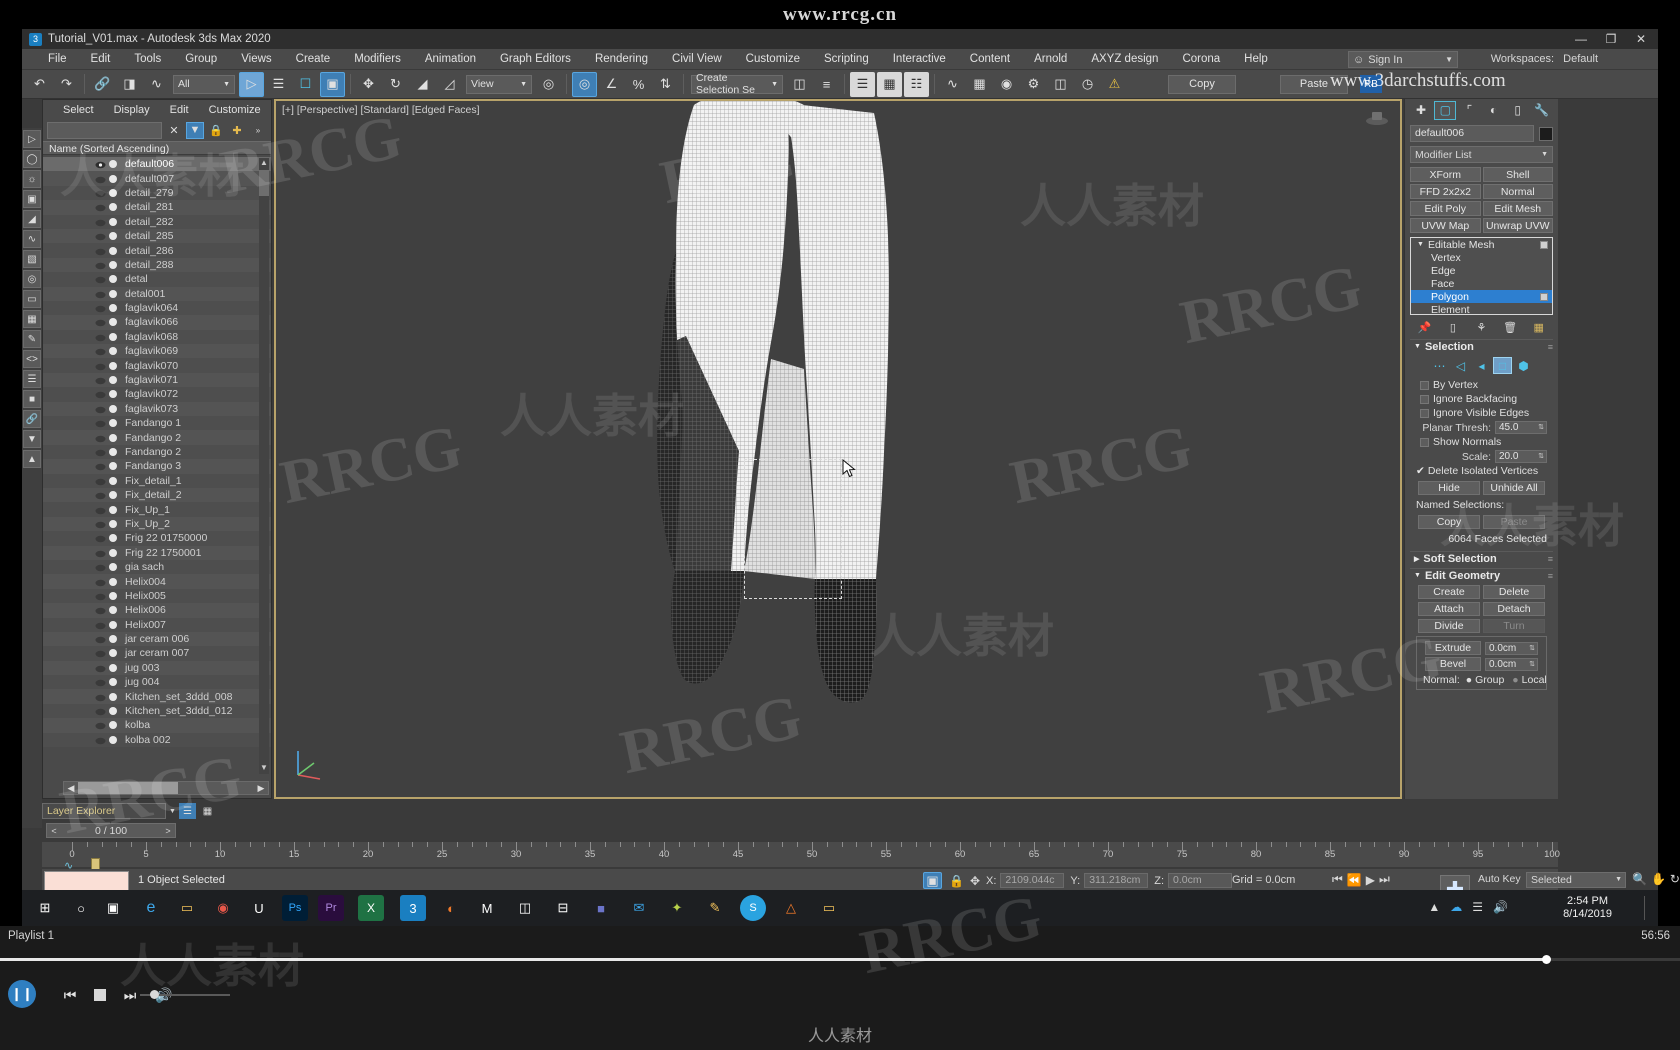 The image size is (1680, 1050). What do you see at coordinates (1371, 84) in the screenshot?
I see `rb-badge: RB` at bounding box center [1371, 84].